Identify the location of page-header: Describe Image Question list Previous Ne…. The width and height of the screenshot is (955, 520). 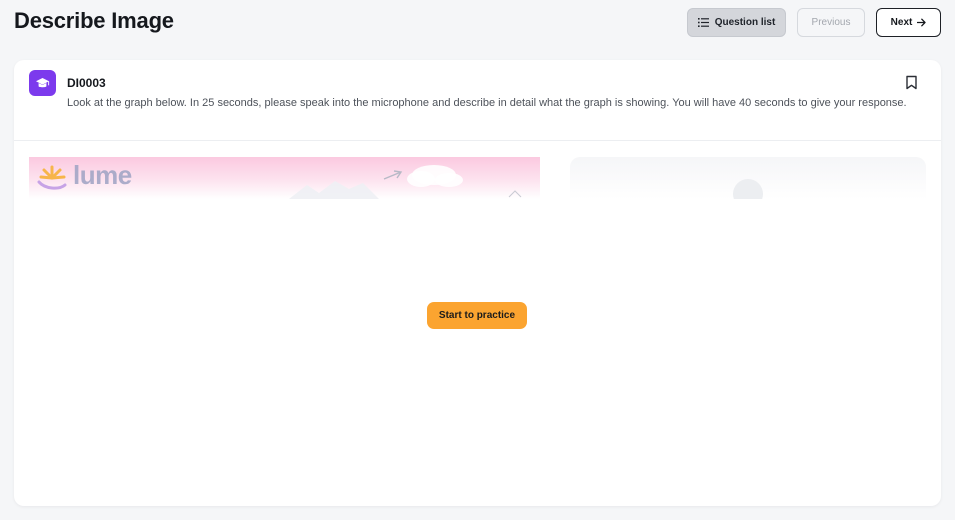
(477, 24).